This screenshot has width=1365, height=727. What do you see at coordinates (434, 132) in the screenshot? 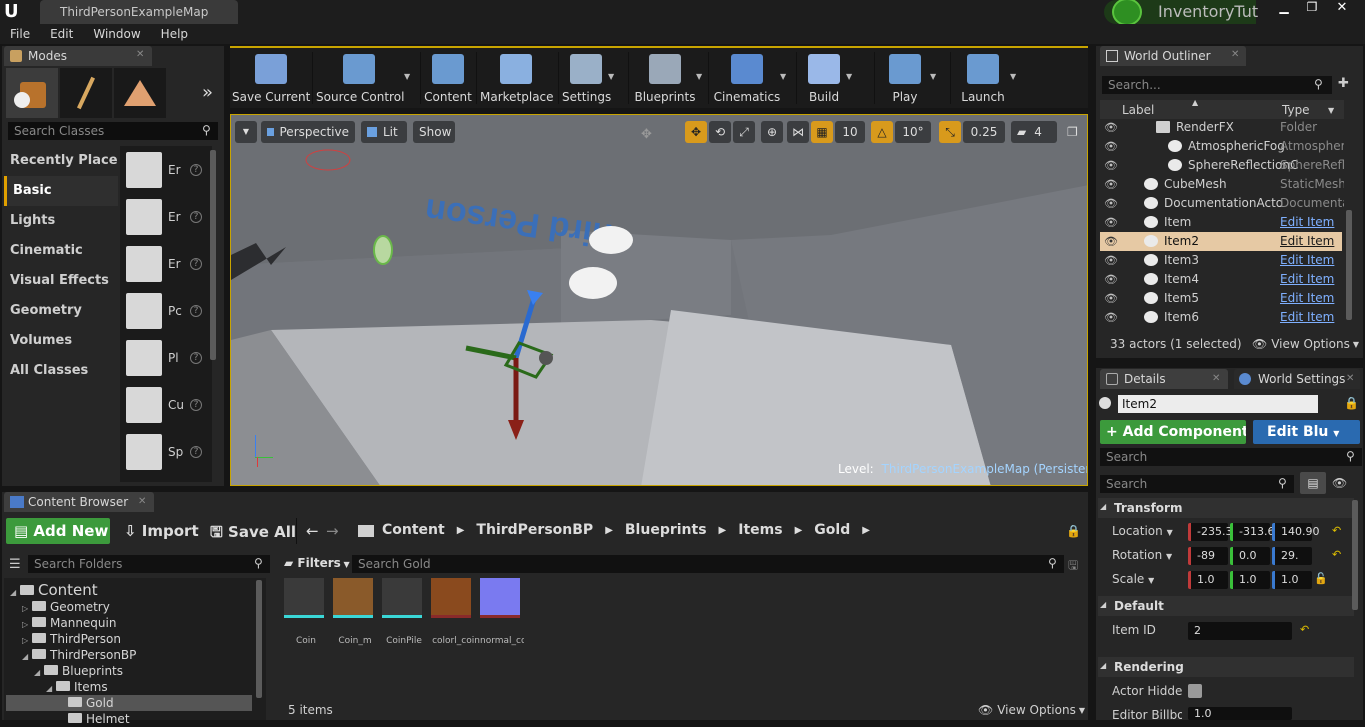
I see `show-button: Show` at bounding box center [434, 132].